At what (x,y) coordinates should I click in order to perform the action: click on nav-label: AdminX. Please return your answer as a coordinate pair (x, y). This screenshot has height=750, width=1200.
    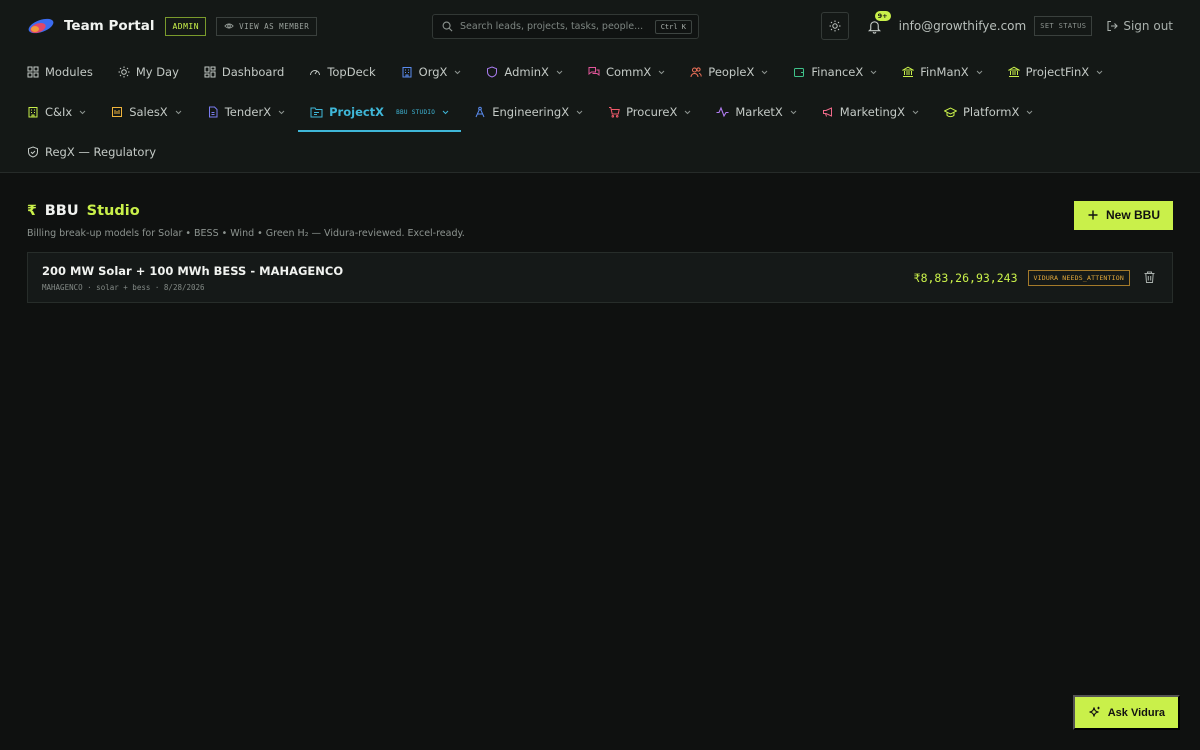
    Looking at the image, I should click on (526, 72).